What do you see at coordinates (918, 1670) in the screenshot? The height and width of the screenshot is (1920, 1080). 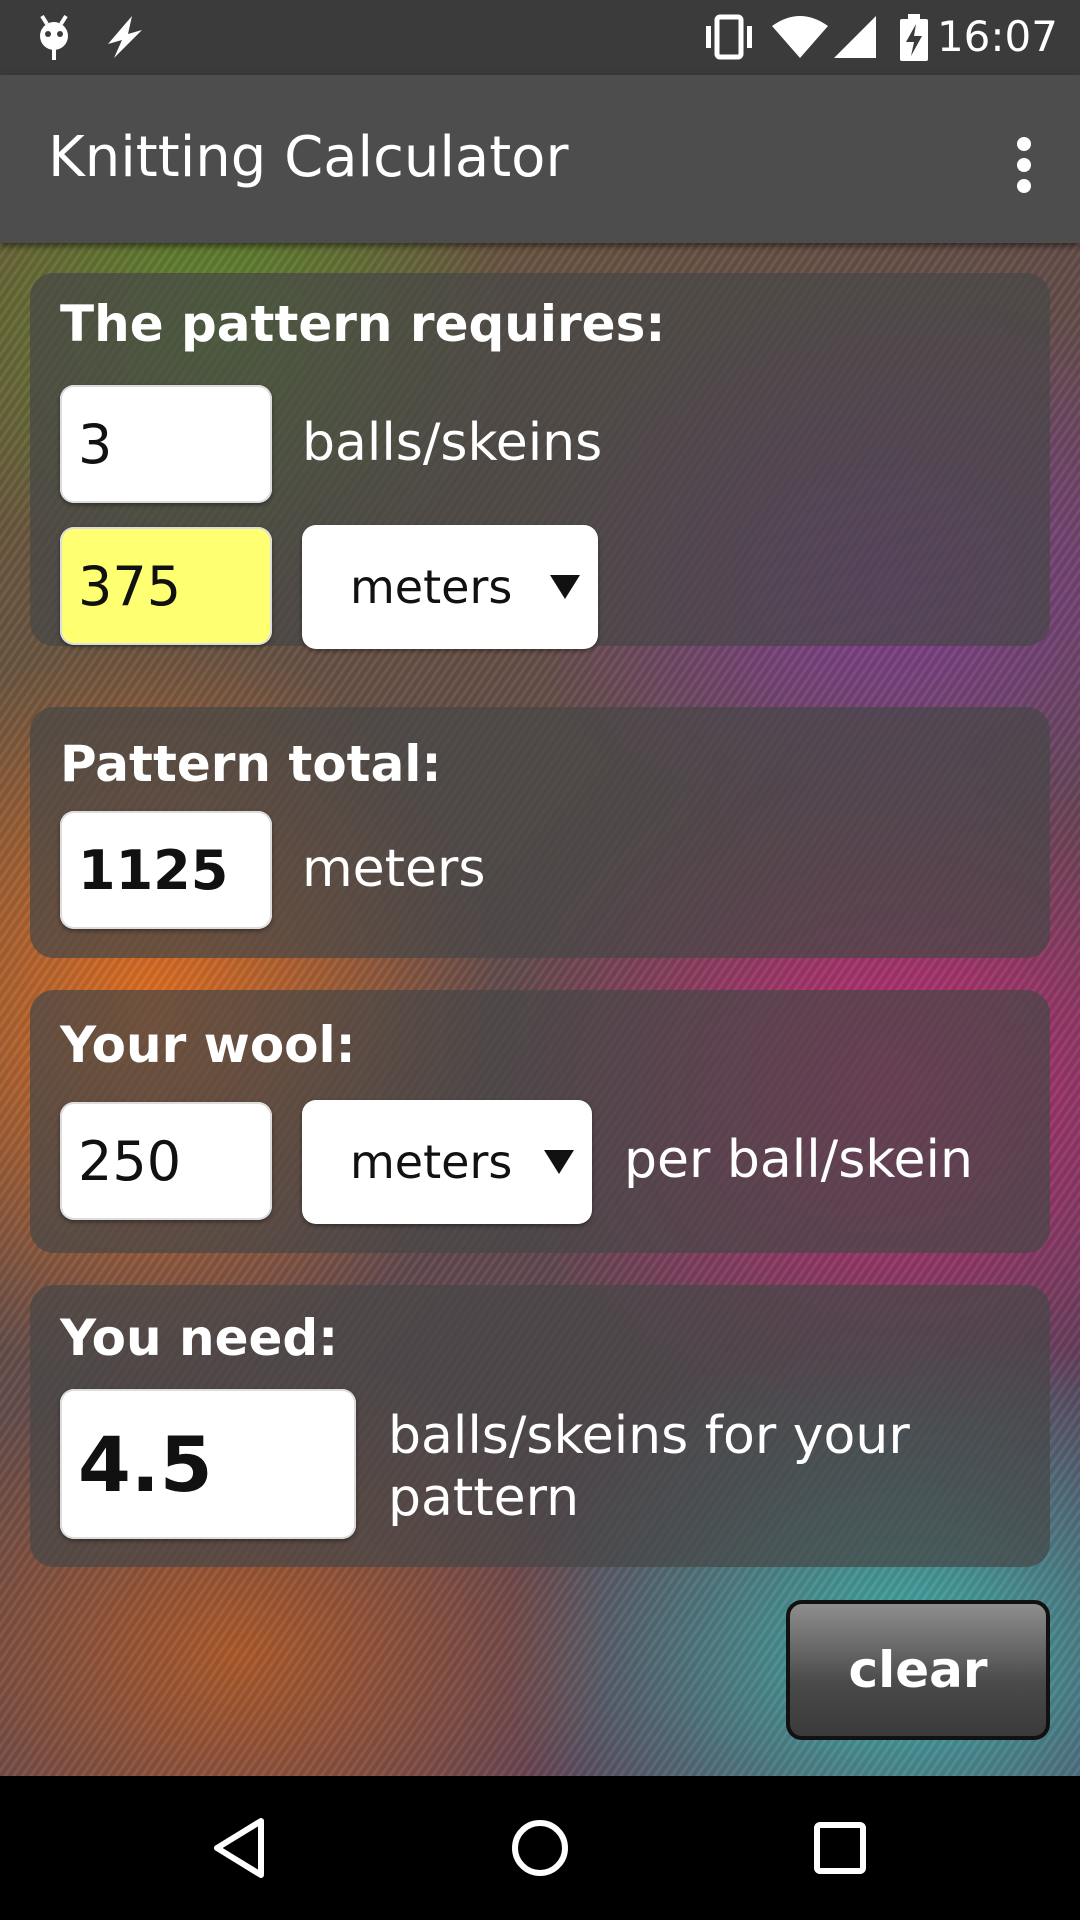 I see `clear-button: clear` at bounding box center [918, 1670].